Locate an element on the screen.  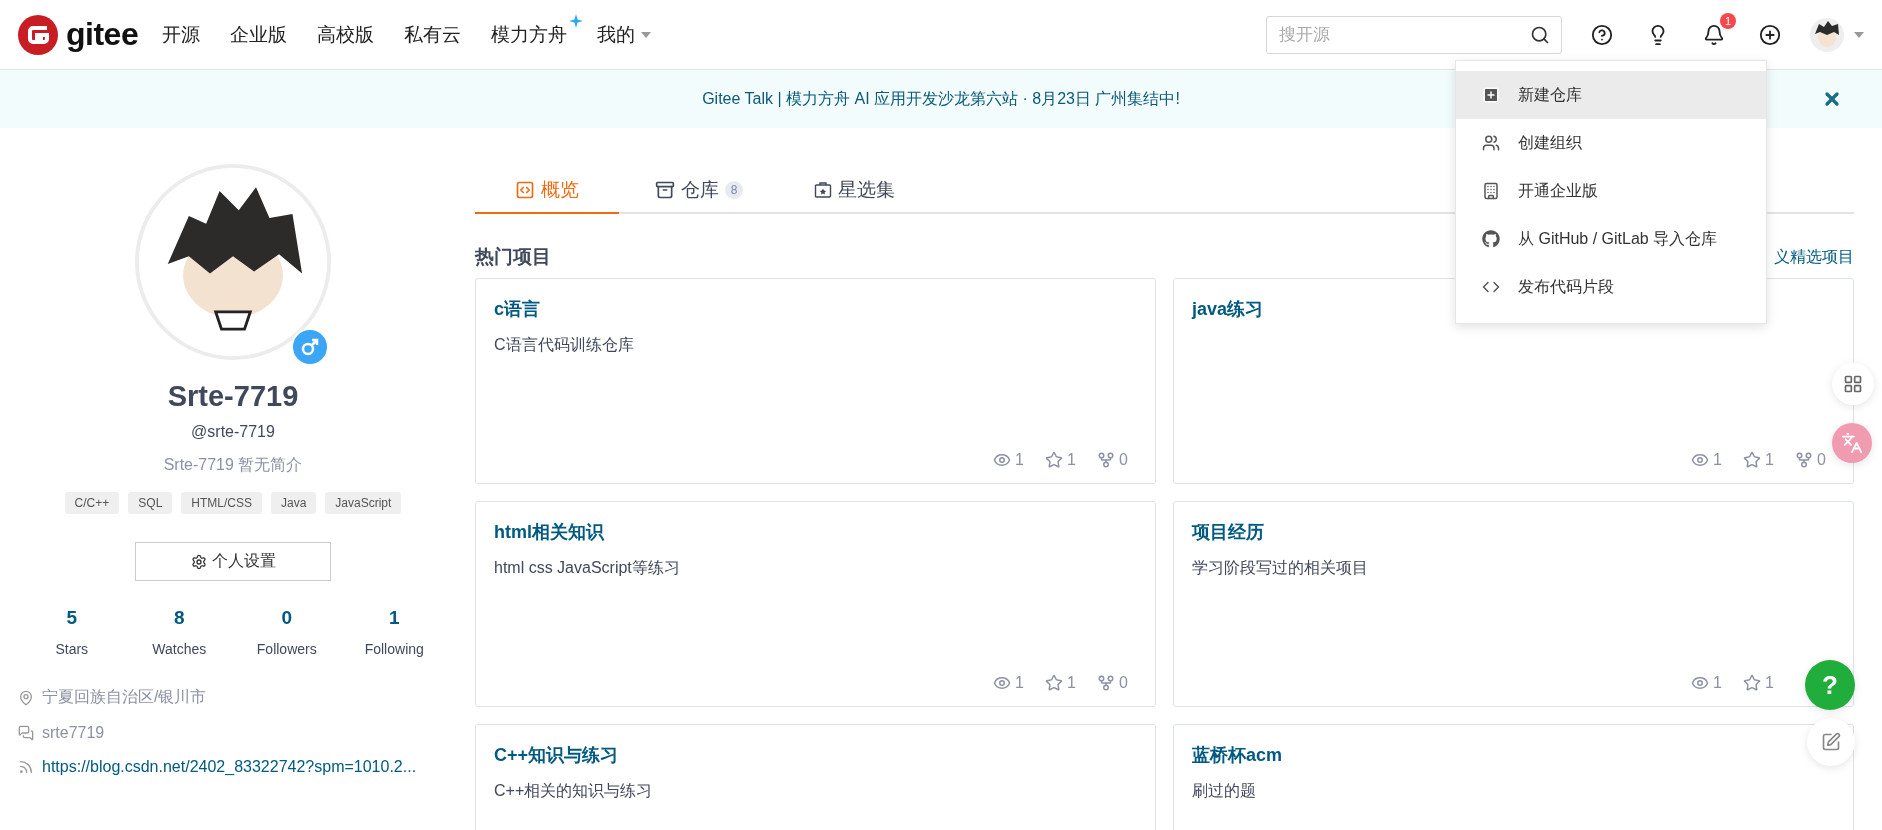
feedback-icon is located at coordinates (1831, 742).